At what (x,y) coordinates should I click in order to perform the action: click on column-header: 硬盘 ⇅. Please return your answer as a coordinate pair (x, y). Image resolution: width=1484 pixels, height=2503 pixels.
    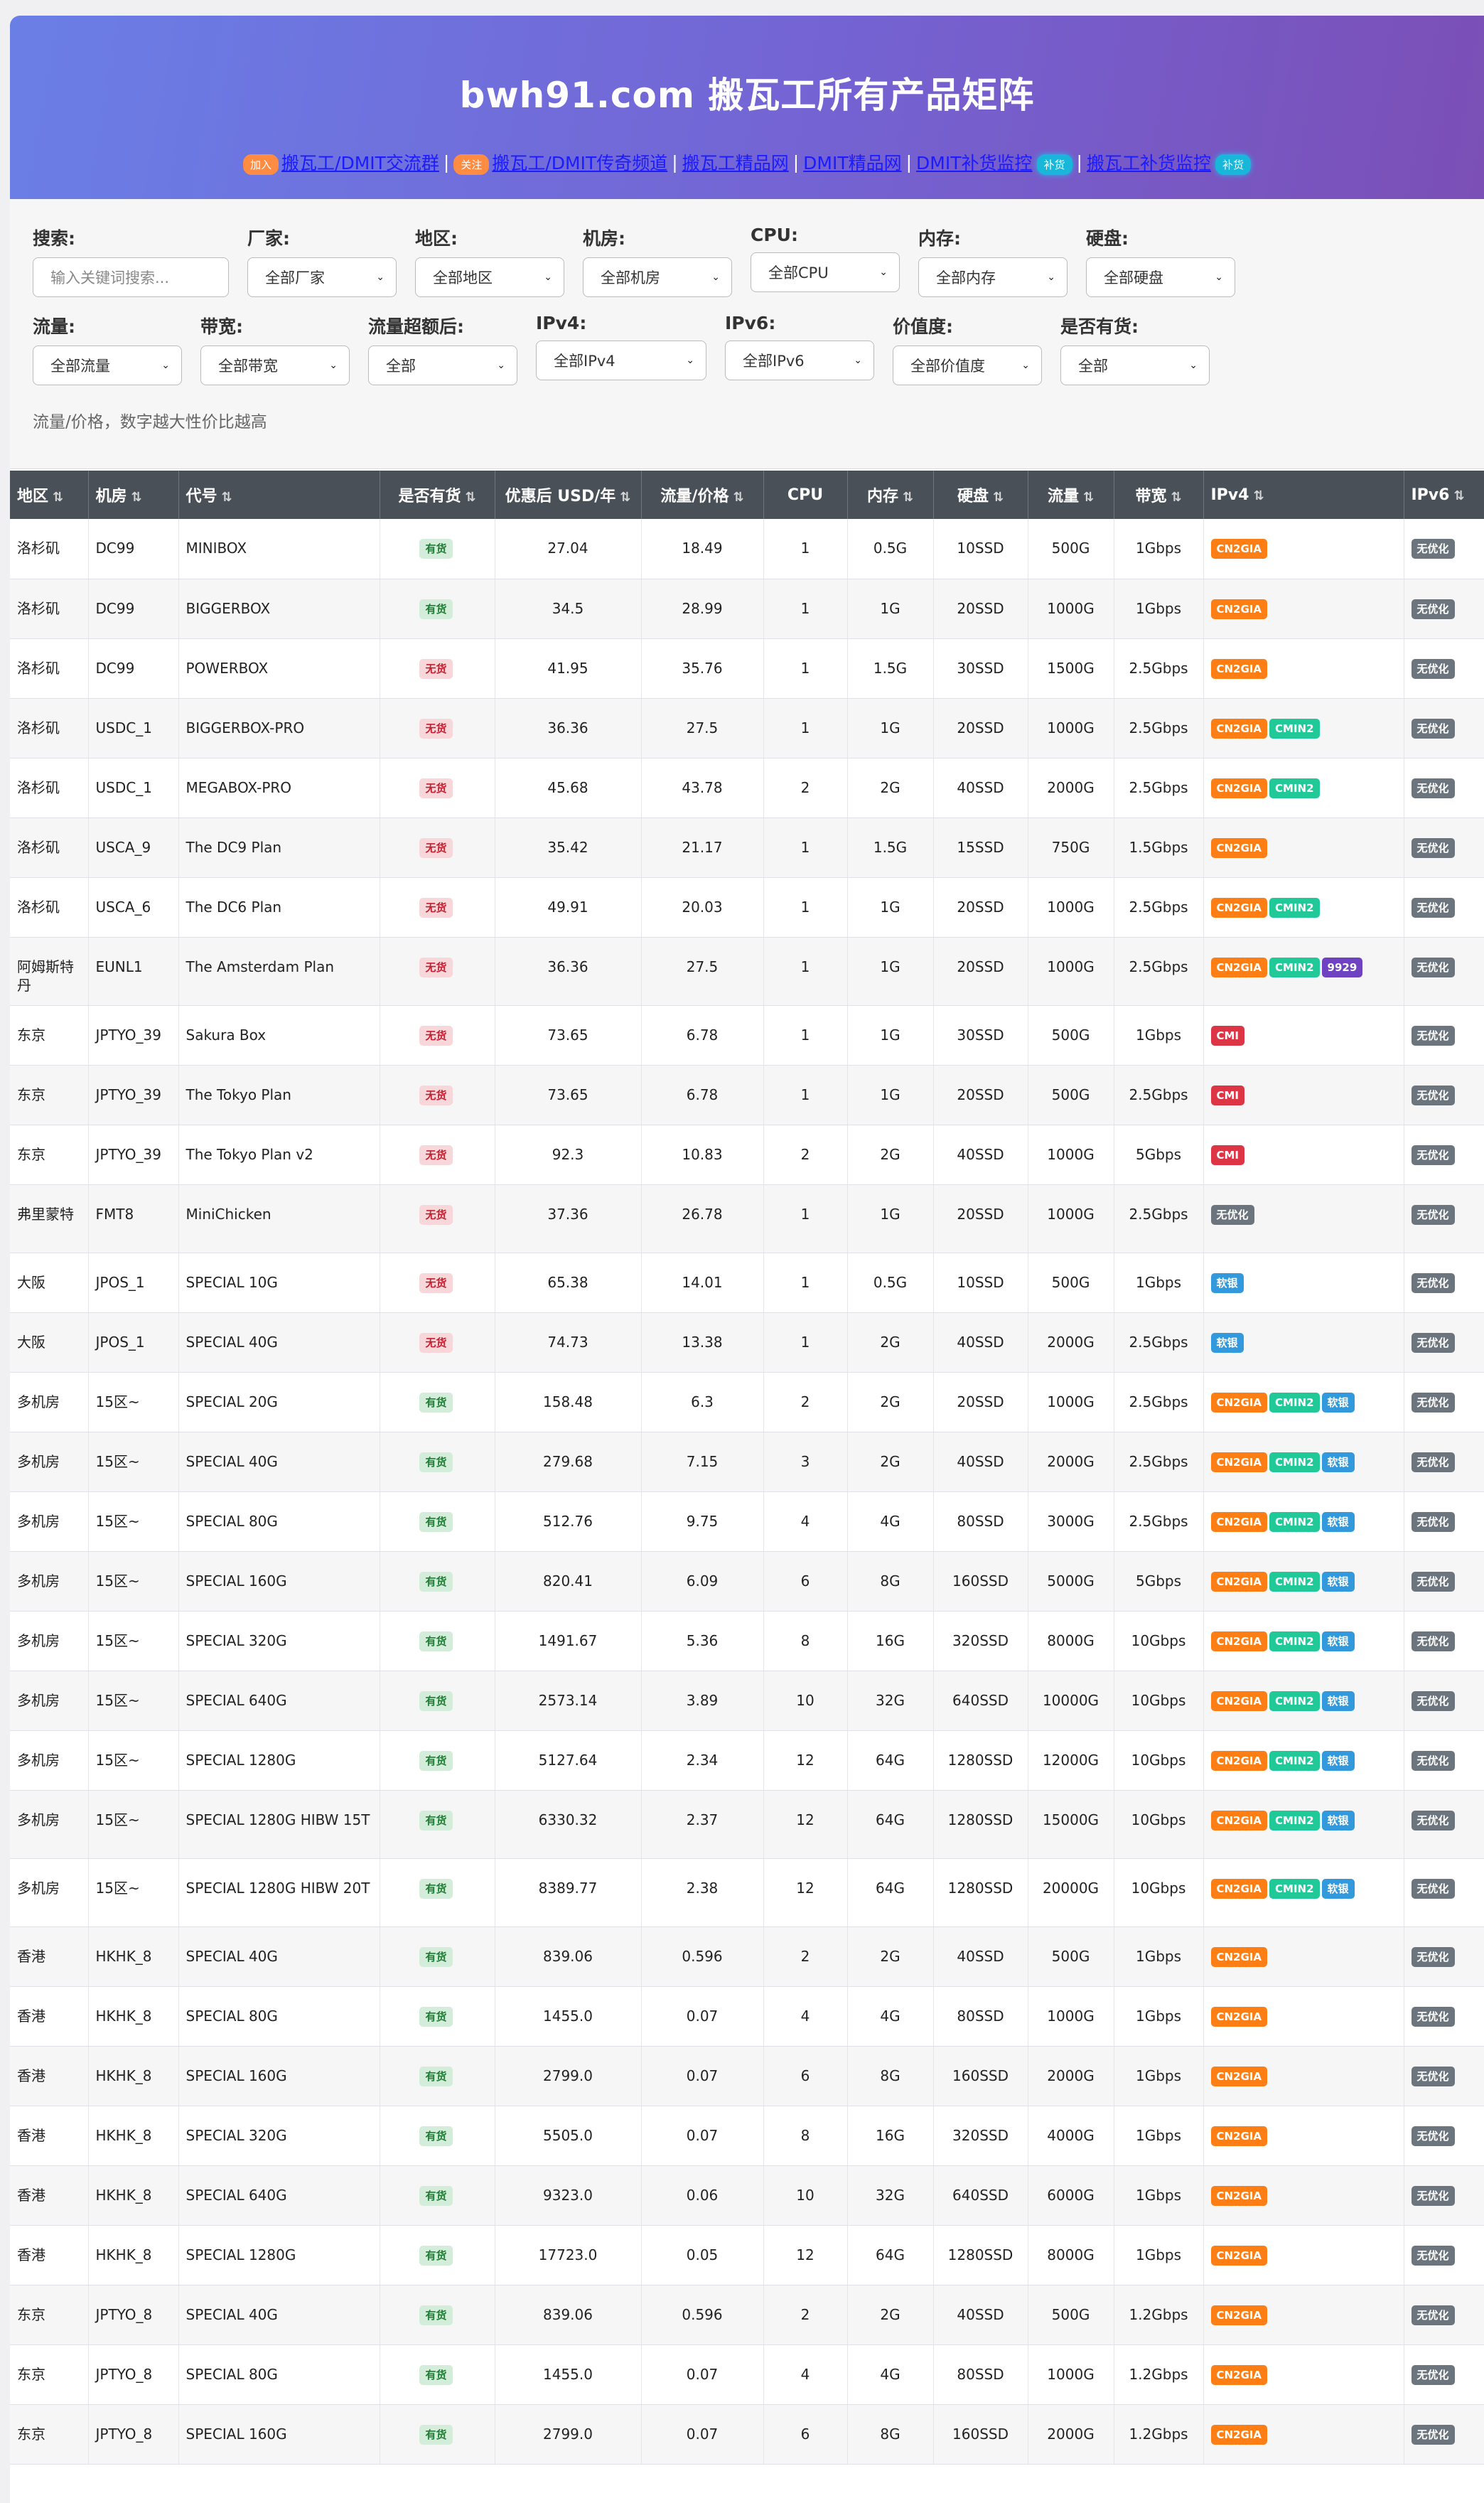
    Looking at the image, I should click on (981, 495).